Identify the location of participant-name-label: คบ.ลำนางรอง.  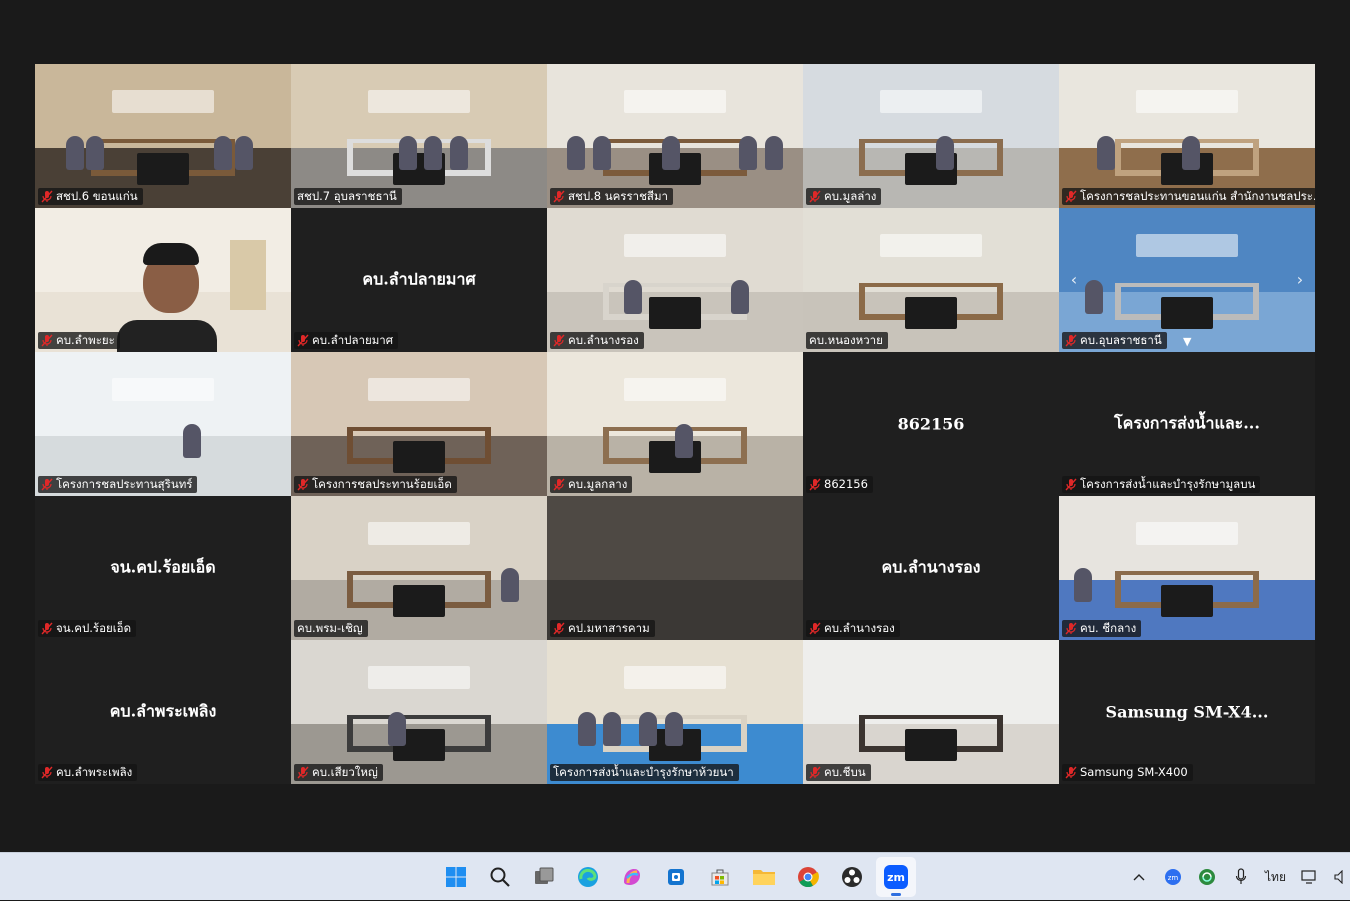
(597, 340).